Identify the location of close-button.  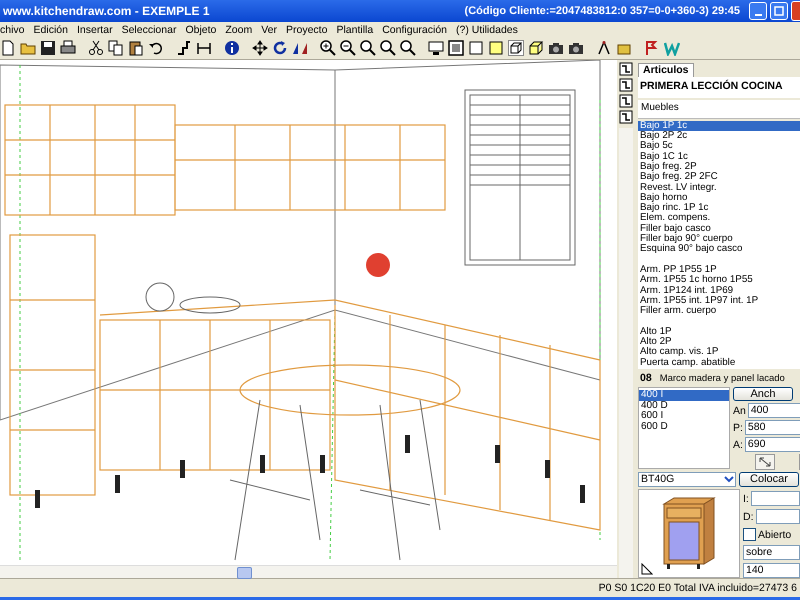
(795, 11).